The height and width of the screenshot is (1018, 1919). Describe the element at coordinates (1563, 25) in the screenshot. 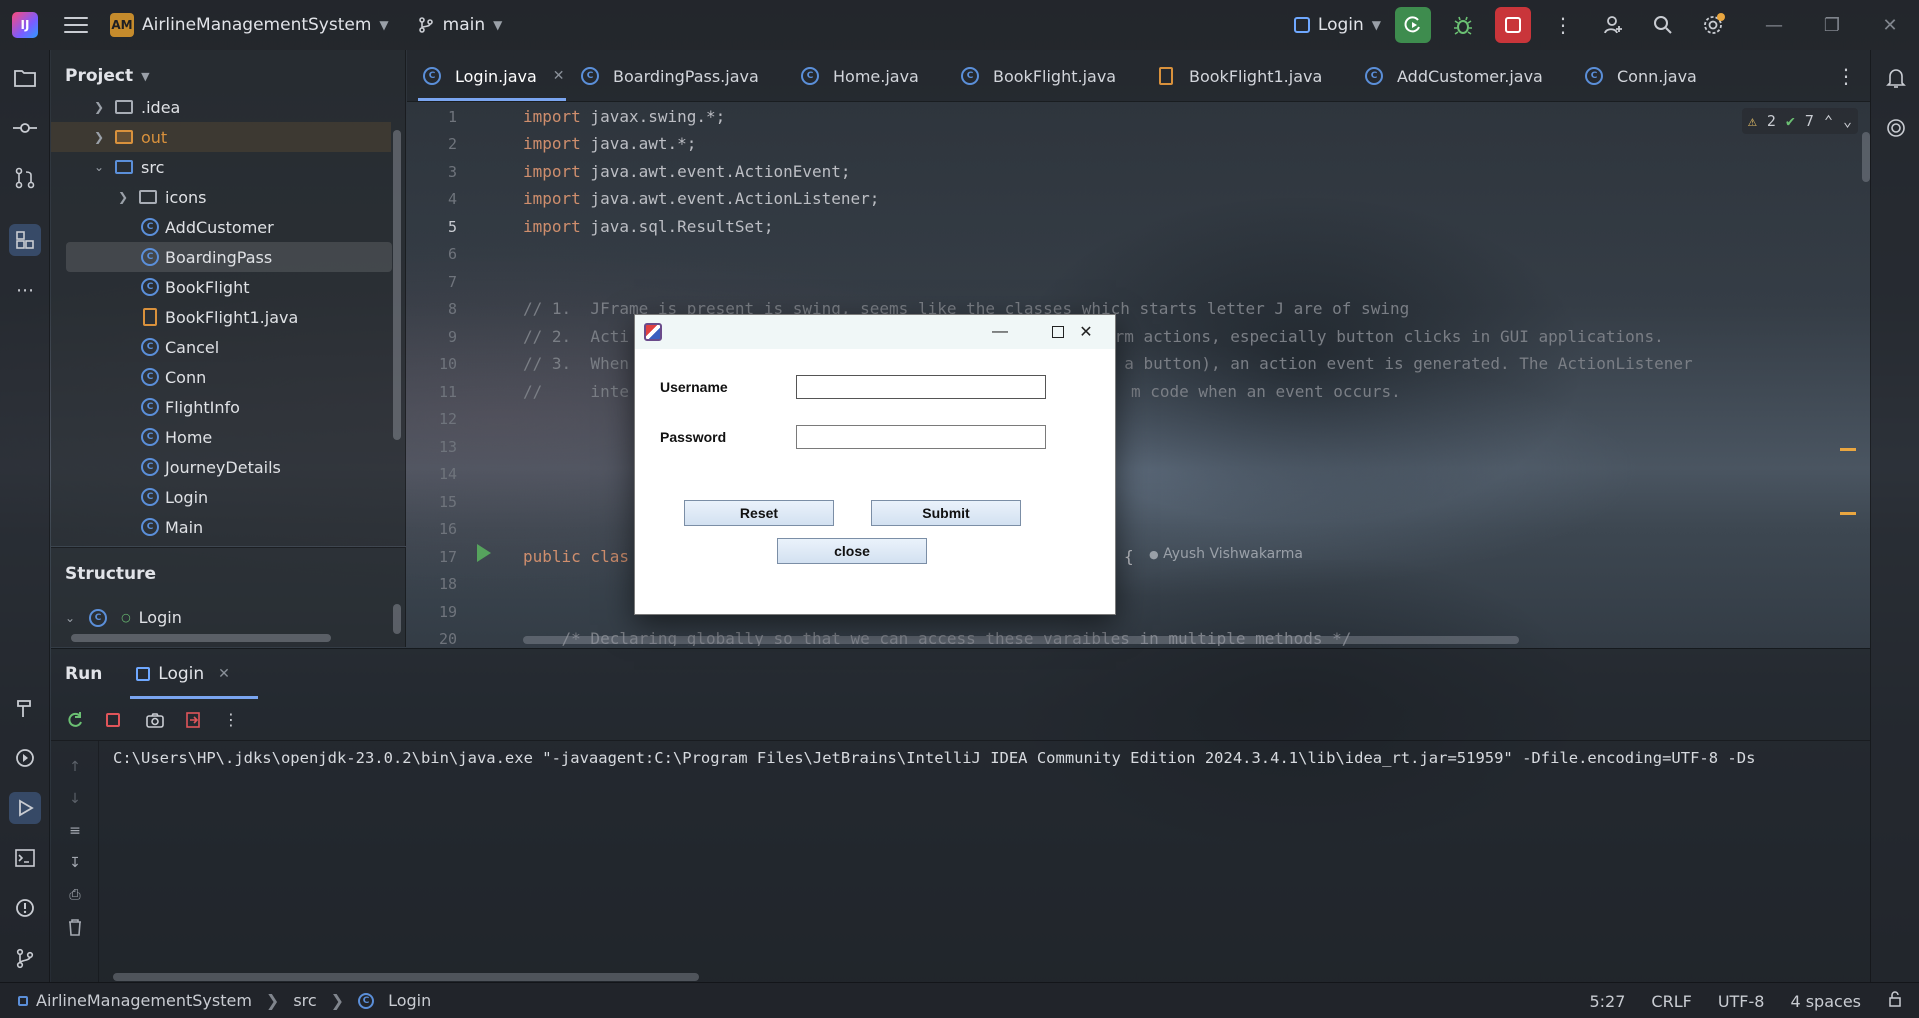

I see `more-actions-icon: ⋮` at that location.